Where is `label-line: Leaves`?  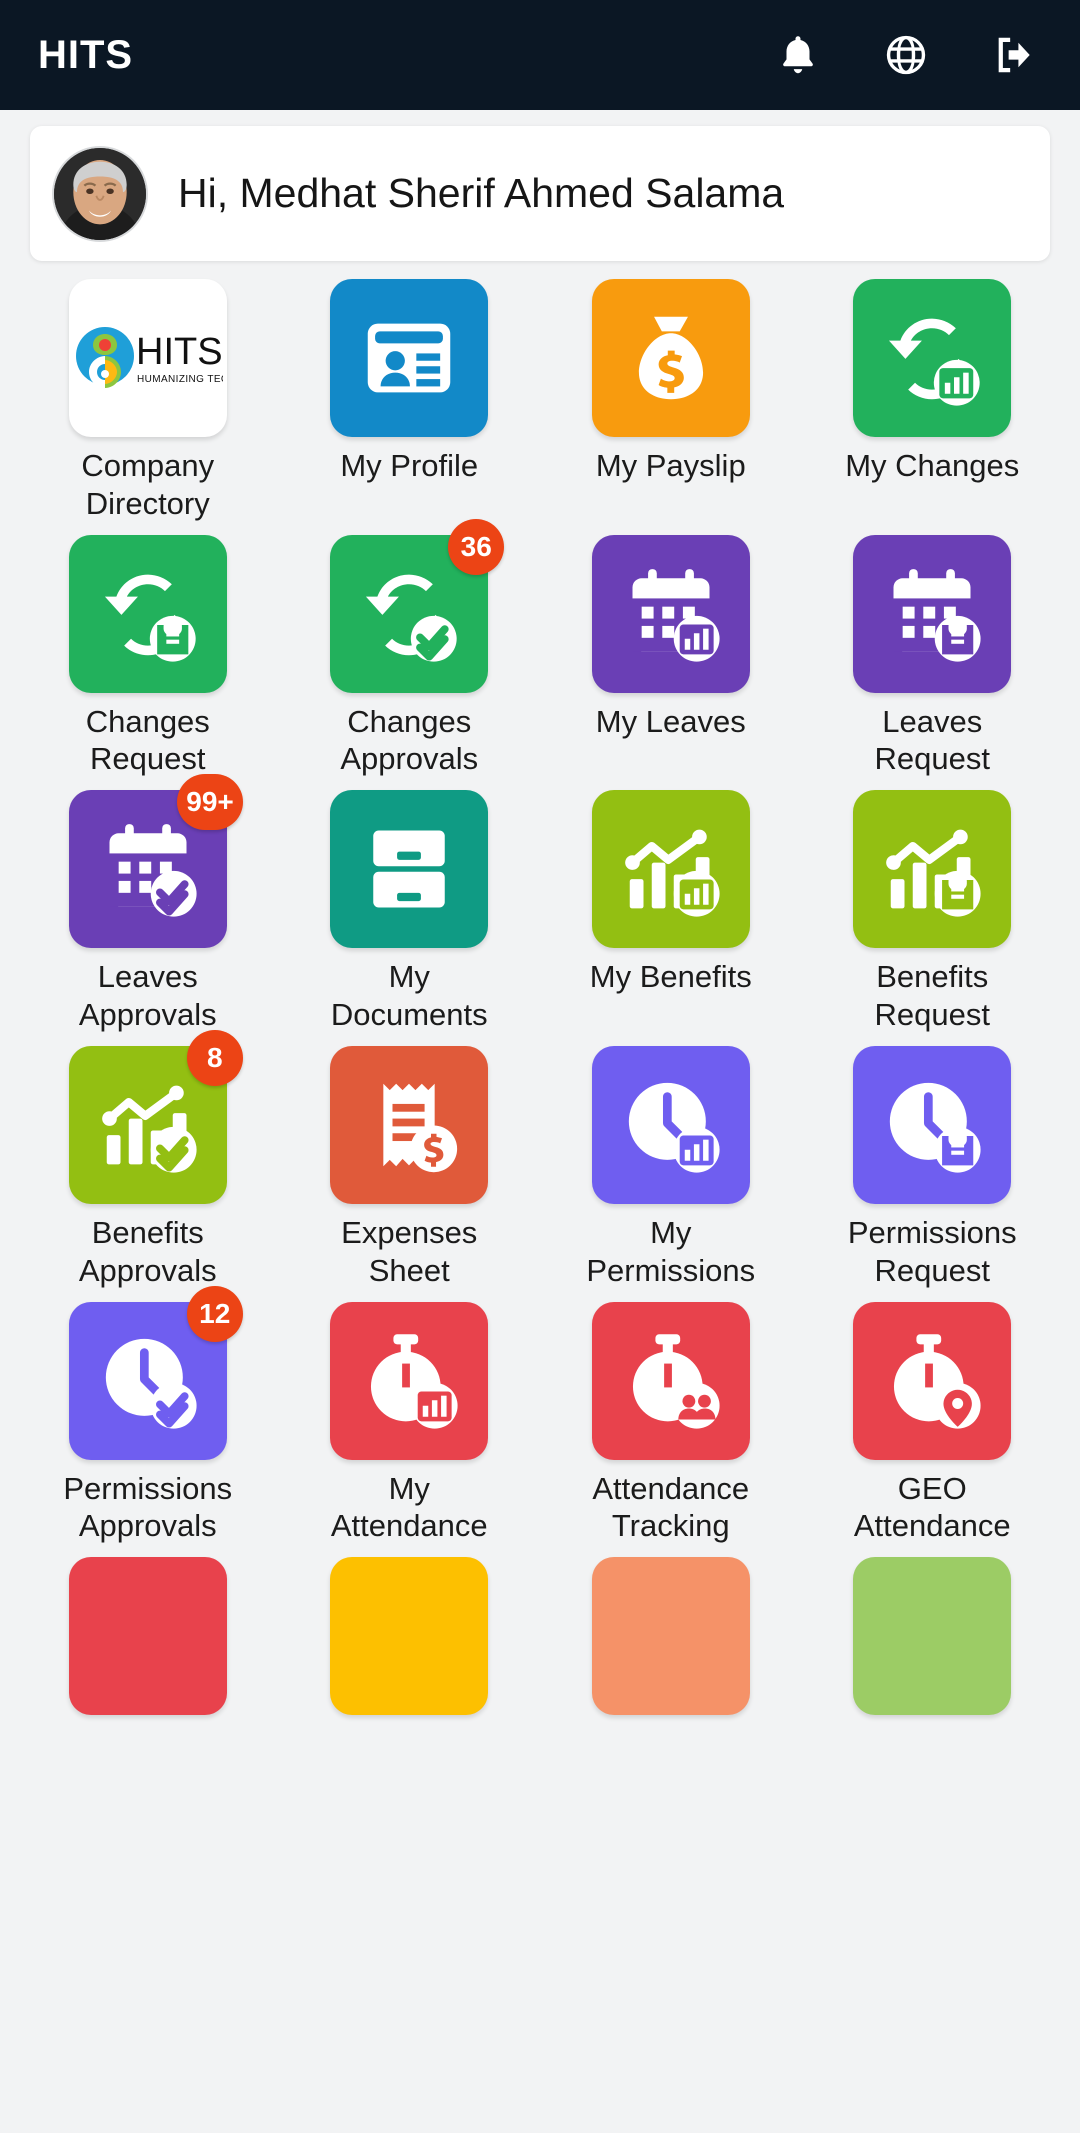
label-line: Leaves is located at coordinates (932, 721).